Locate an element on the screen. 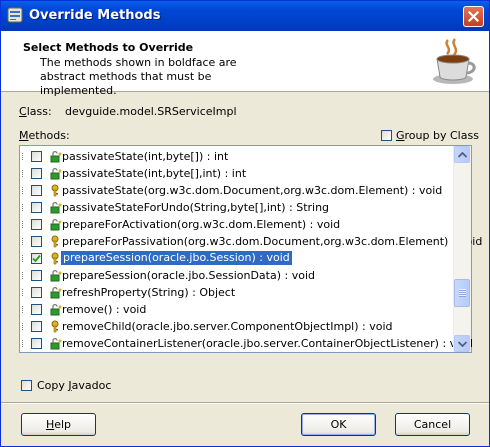 The width and height of the screenshot is (490, 447). scroll-down-button is located at coordinates (462, 343).